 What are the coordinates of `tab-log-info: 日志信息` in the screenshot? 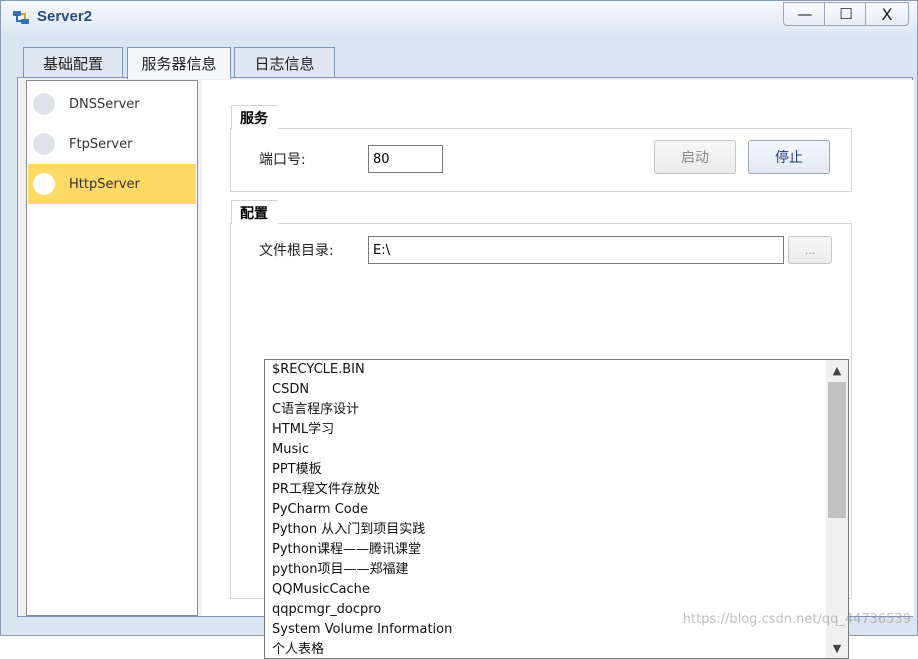 It's located at (284, 62).